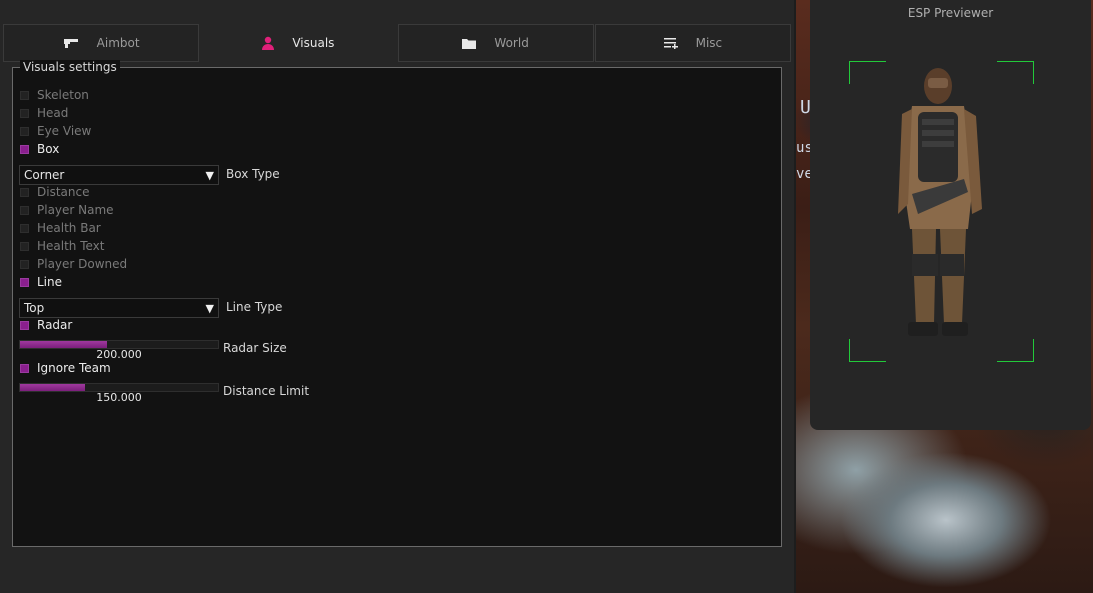  I want to click on eye-view-label: Eye View, so click(64, 131).